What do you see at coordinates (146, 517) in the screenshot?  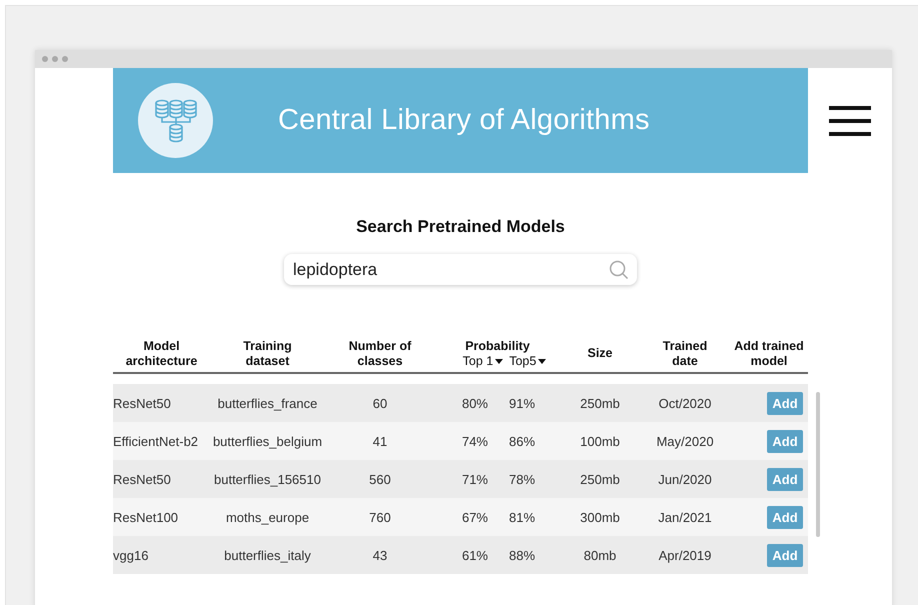 I see `table-cell-text: ResNet100` at bounding box center [146, 517].